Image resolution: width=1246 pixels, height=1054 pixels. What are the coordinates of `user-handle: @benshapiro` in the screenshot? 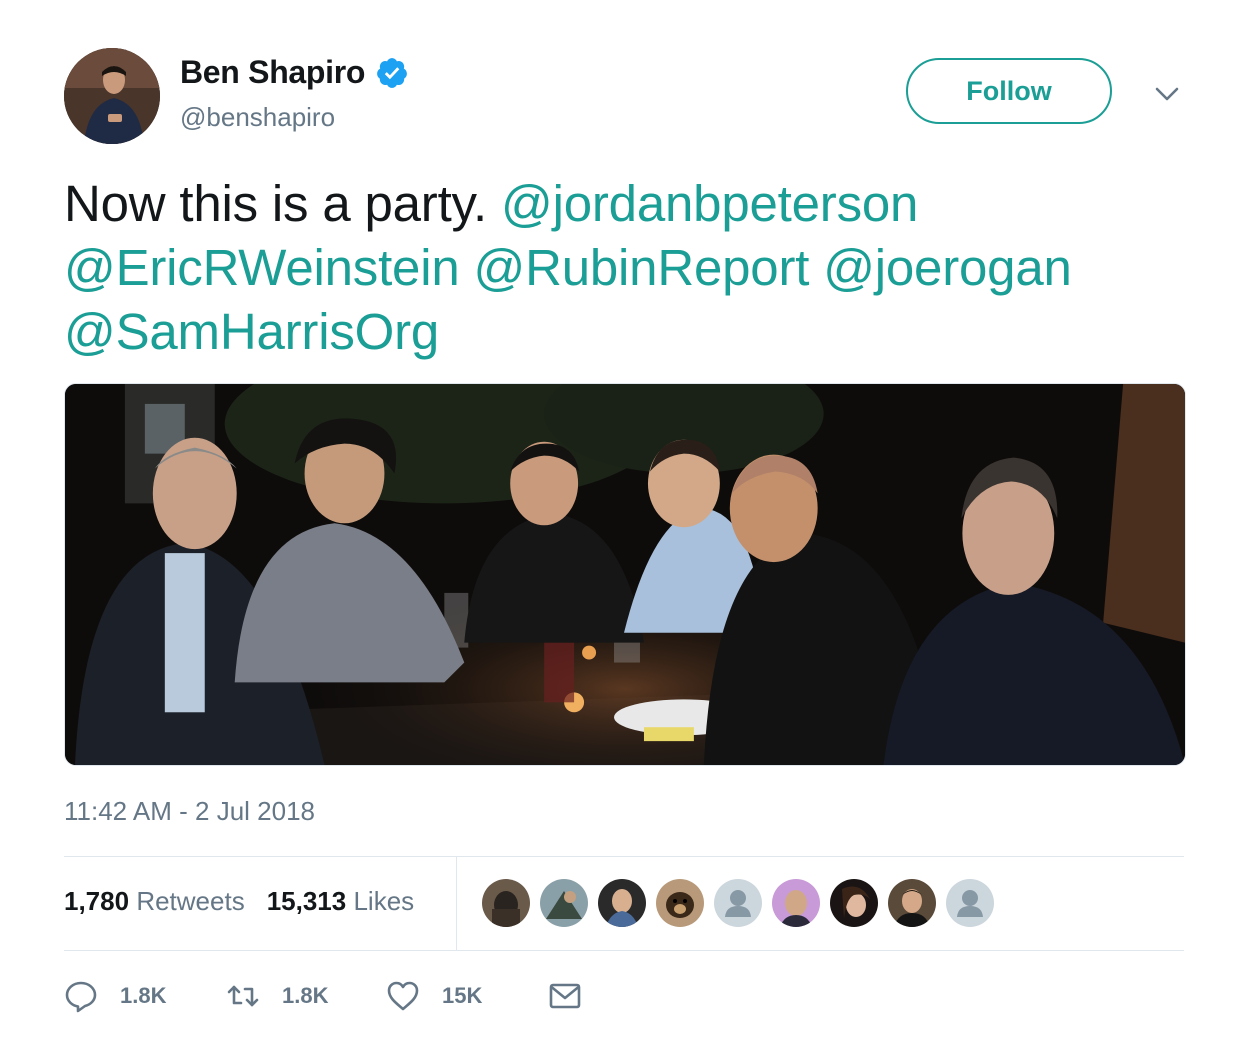 It's located at (257, 117).